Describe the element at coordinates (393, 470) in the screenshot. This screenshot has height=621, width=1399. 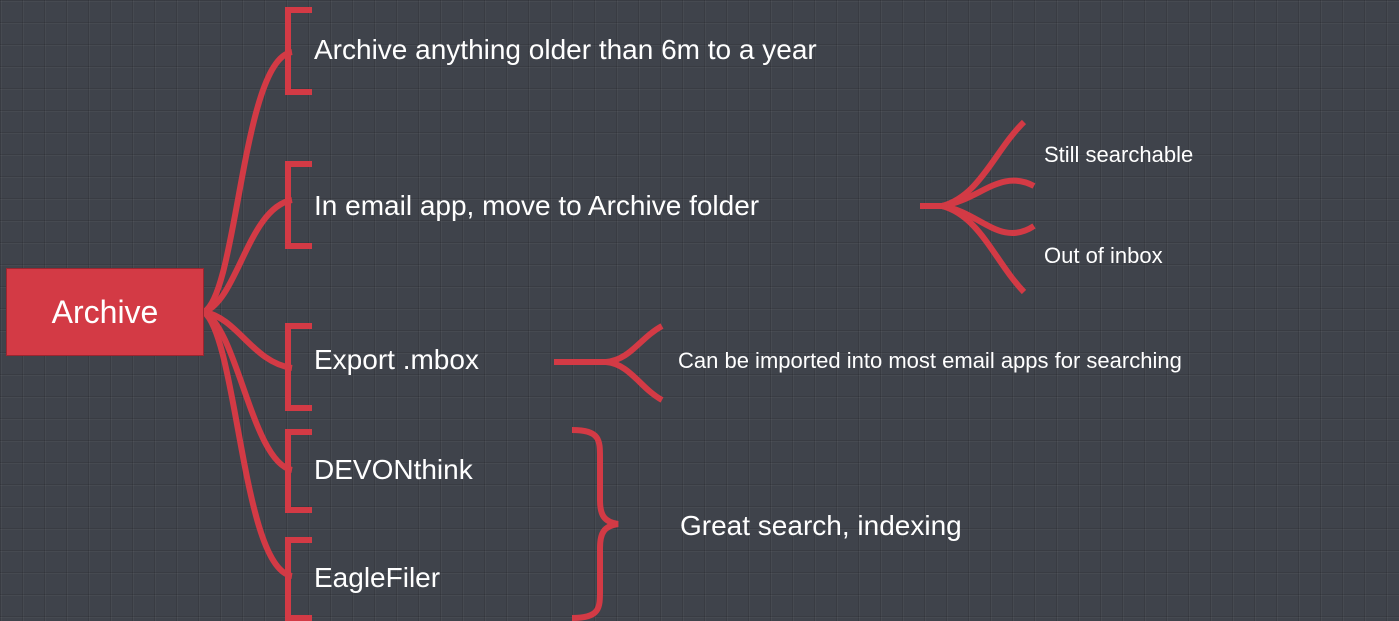
I see `branch-devonthink: DEVONthink` at that location.